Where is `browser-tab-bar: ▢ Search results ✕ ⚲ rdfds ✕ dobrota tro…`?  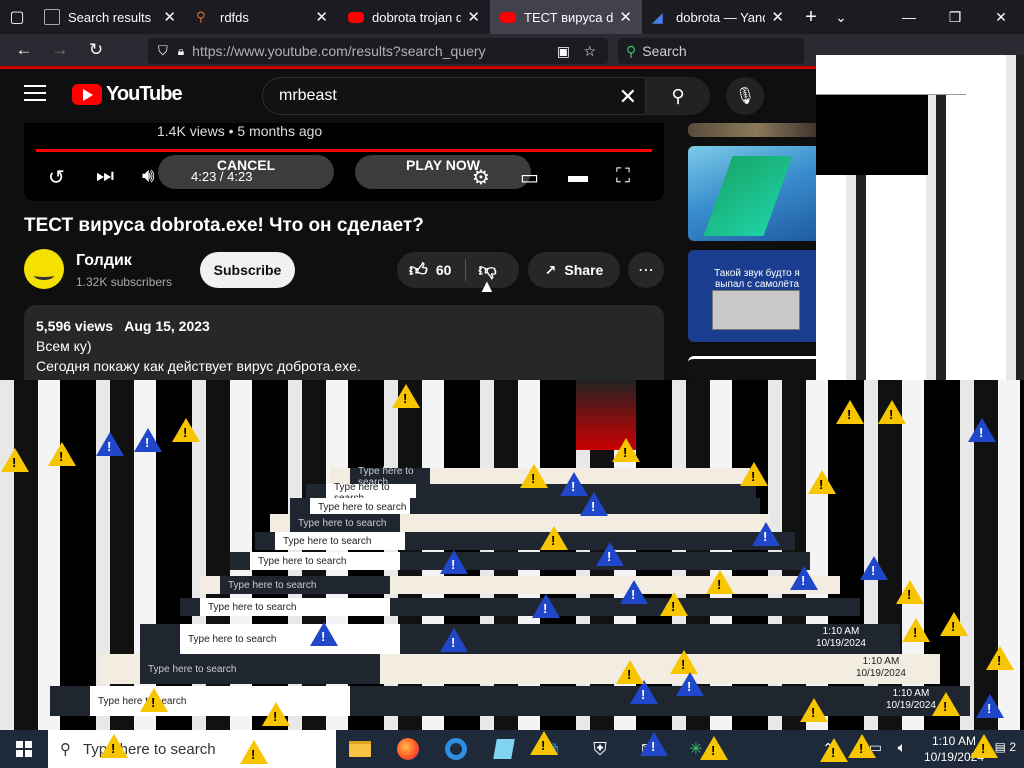 browser-tab-bar: ▢ Search results ✕ ⚲ rdfds ✕ dobrota tro… is located at coordinates (512, 17).